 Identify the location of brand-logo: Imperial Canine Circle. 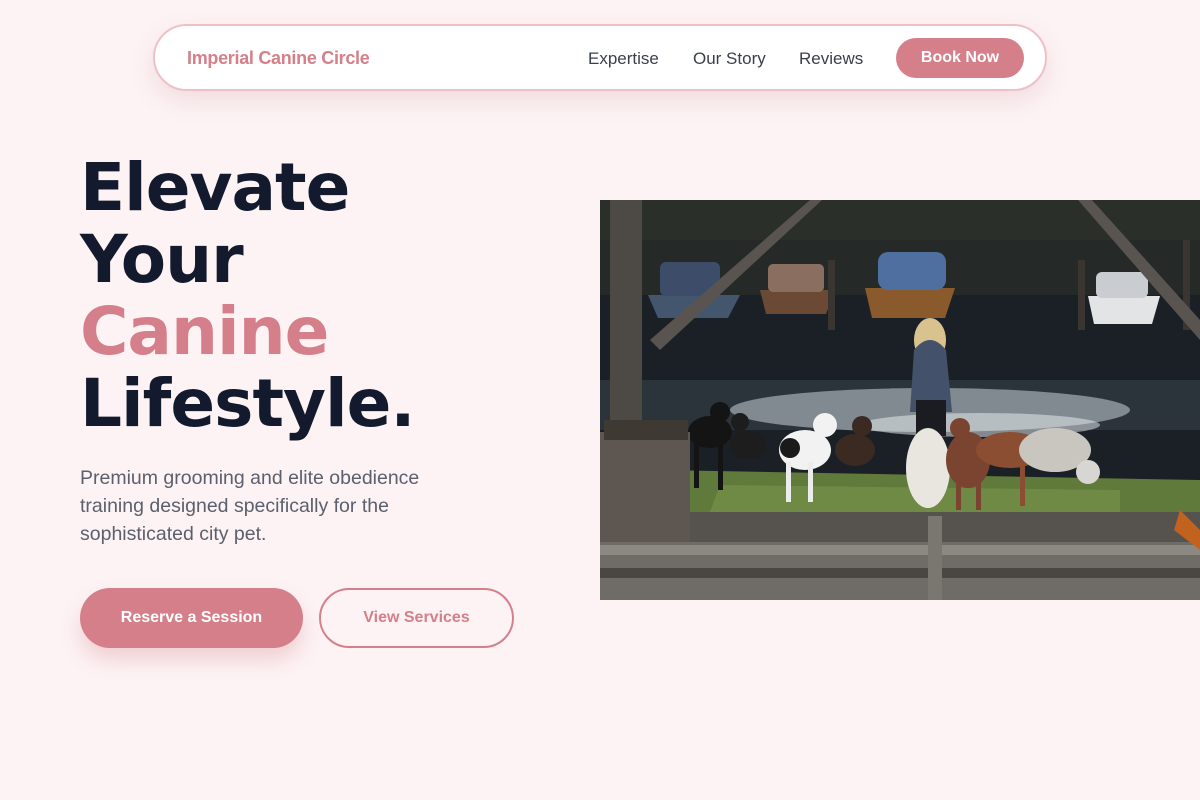
(278, 58).